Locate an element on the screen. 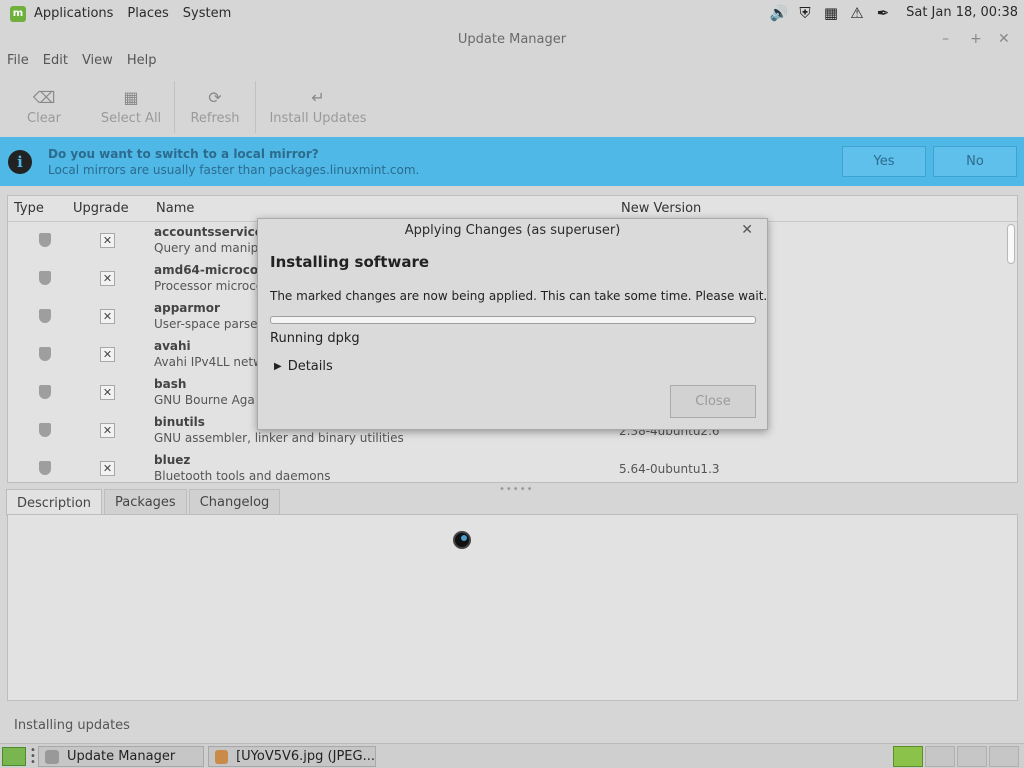 The height and width of the screenshot is (768, 1024). details-expander: ▶ Details is located at coordinates (303, 366).